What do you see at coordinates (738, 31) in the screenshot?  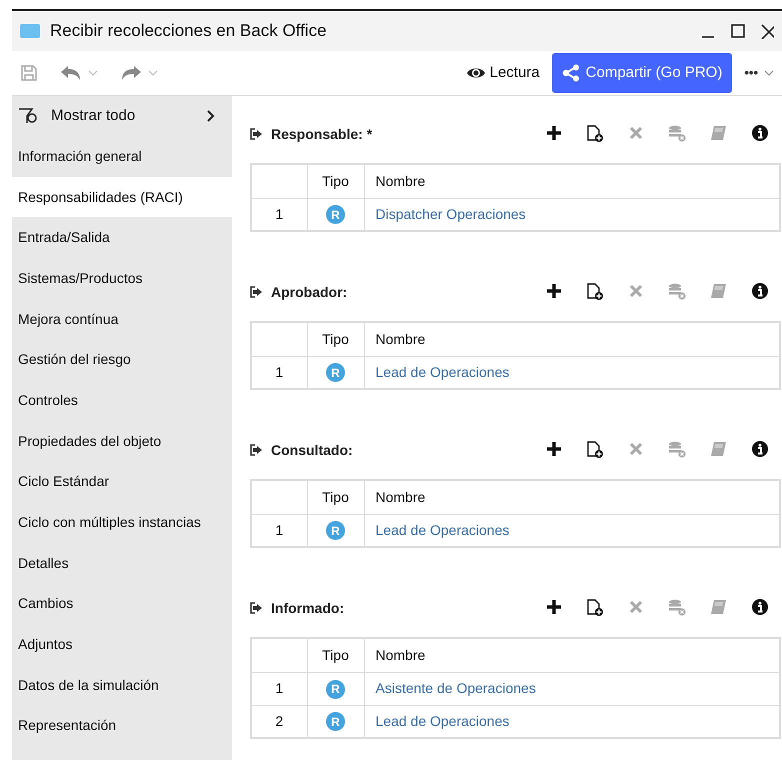 I see `maximize-icon` at bounding box center [738, 31].